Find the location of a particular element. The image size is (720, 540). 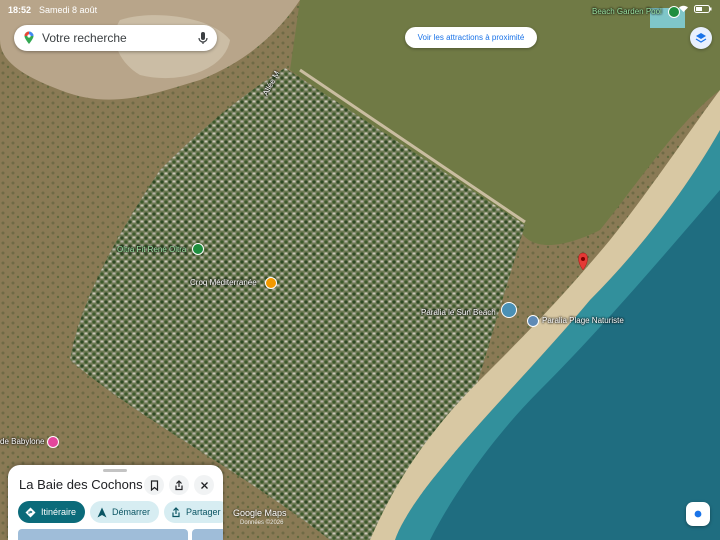

label-croq: Croq Méditerranée is located at coordinates (223, 282).